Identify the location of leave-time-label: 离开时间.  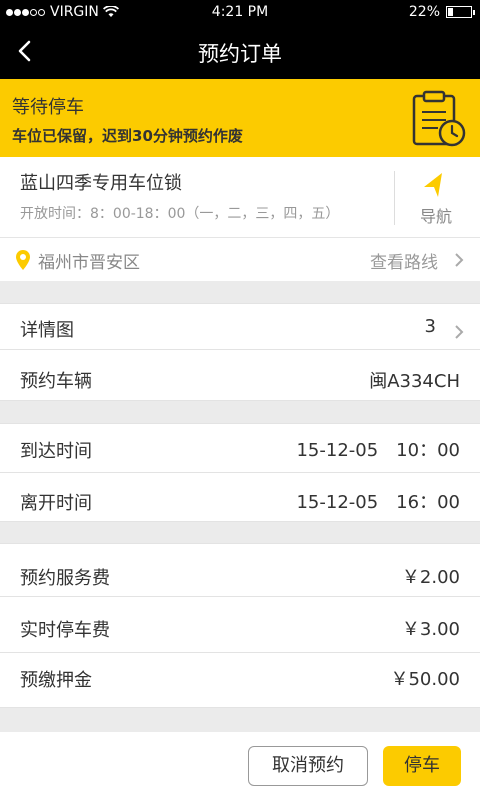
(56, 503).